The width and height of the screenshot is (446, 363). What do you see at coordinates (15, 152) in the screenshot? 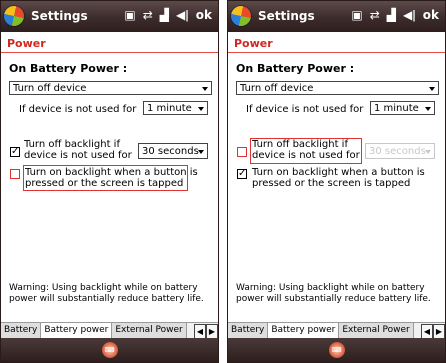
I see `backlight-checkbox: ✓` at bounding box center [15, 152].